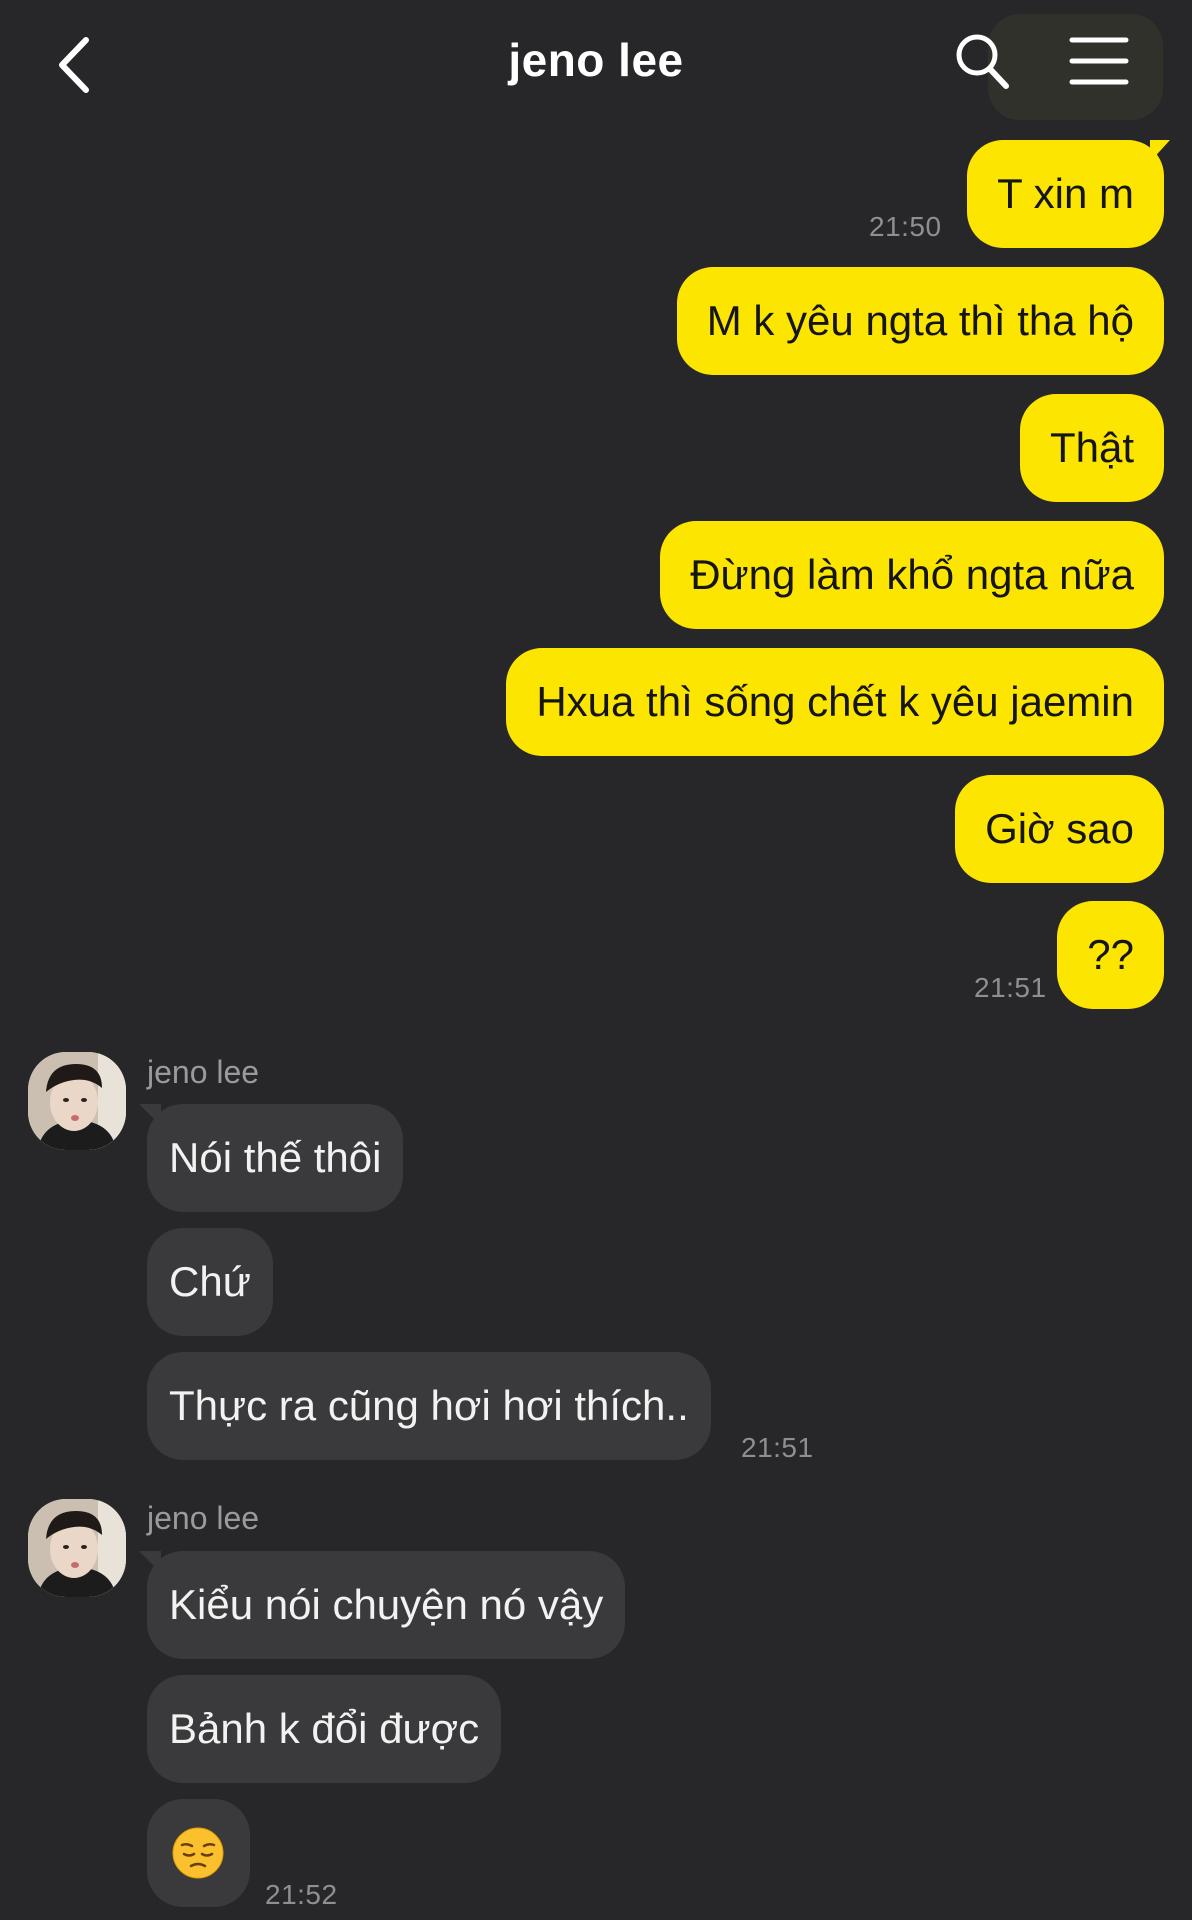 The height and width of the screenshot is (1920, 1192). I want to click on outgoing-message: T xin m, so click(1065, 194).